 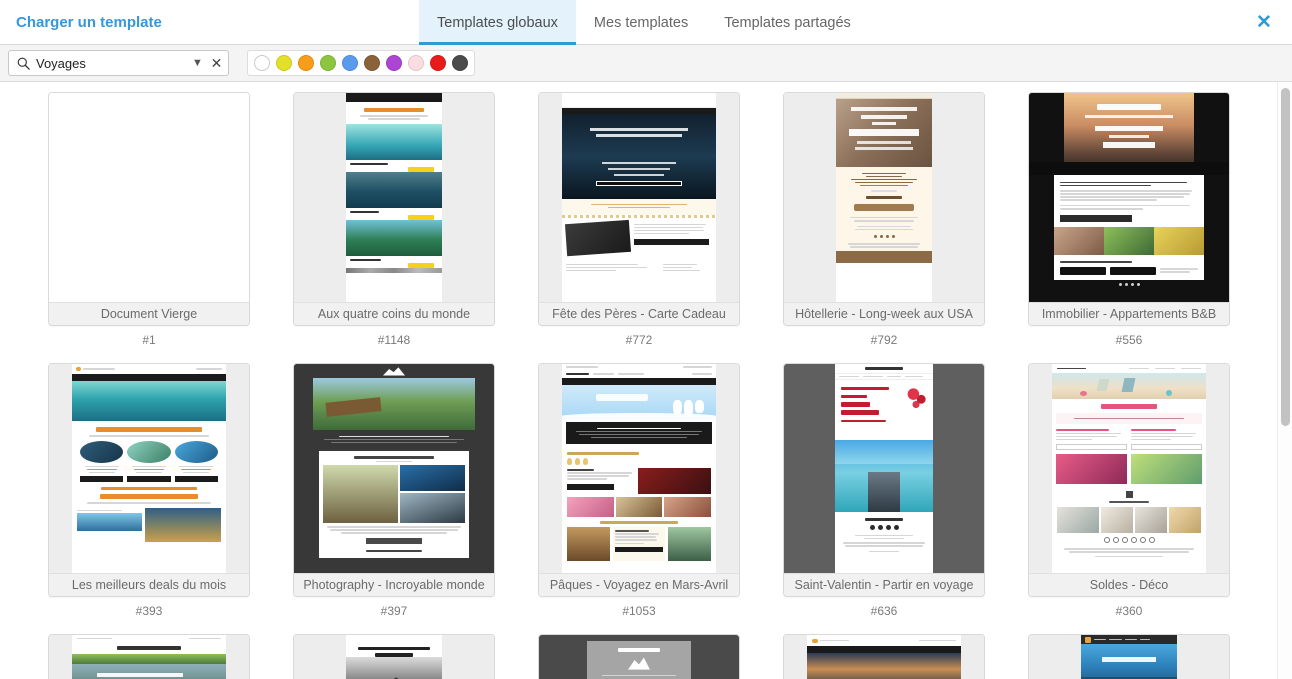 I want to click on template-cell: Pâques - Voyagez en Mars-Avril #1053, so click(x=639, y=498).